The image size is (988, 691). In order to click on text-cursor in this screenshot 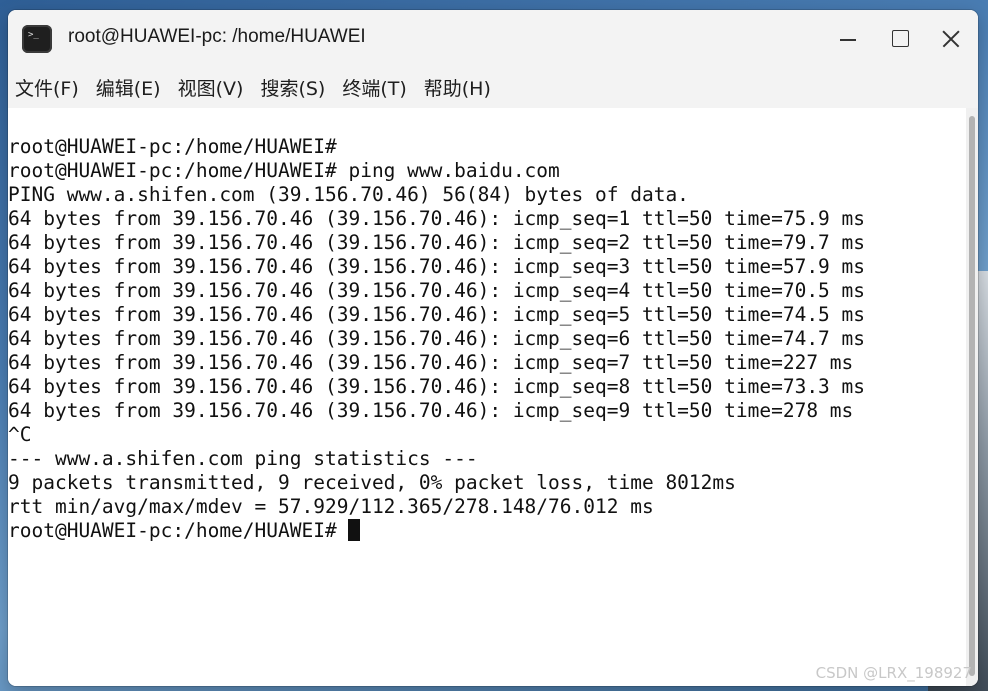, I will do `click(354, 530)`.